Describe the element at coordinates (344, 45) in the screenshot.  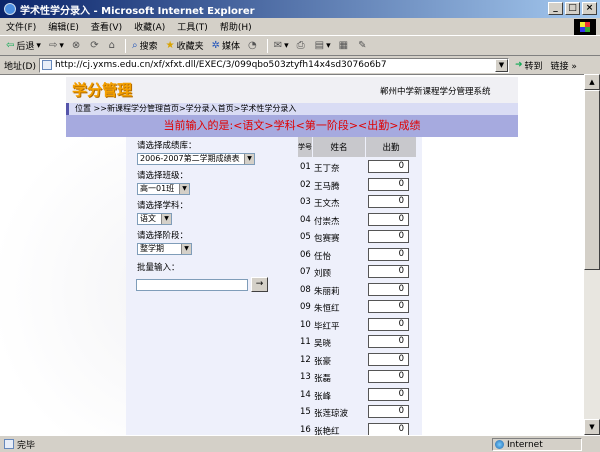
I see `discuss-button: ▦` at that location.